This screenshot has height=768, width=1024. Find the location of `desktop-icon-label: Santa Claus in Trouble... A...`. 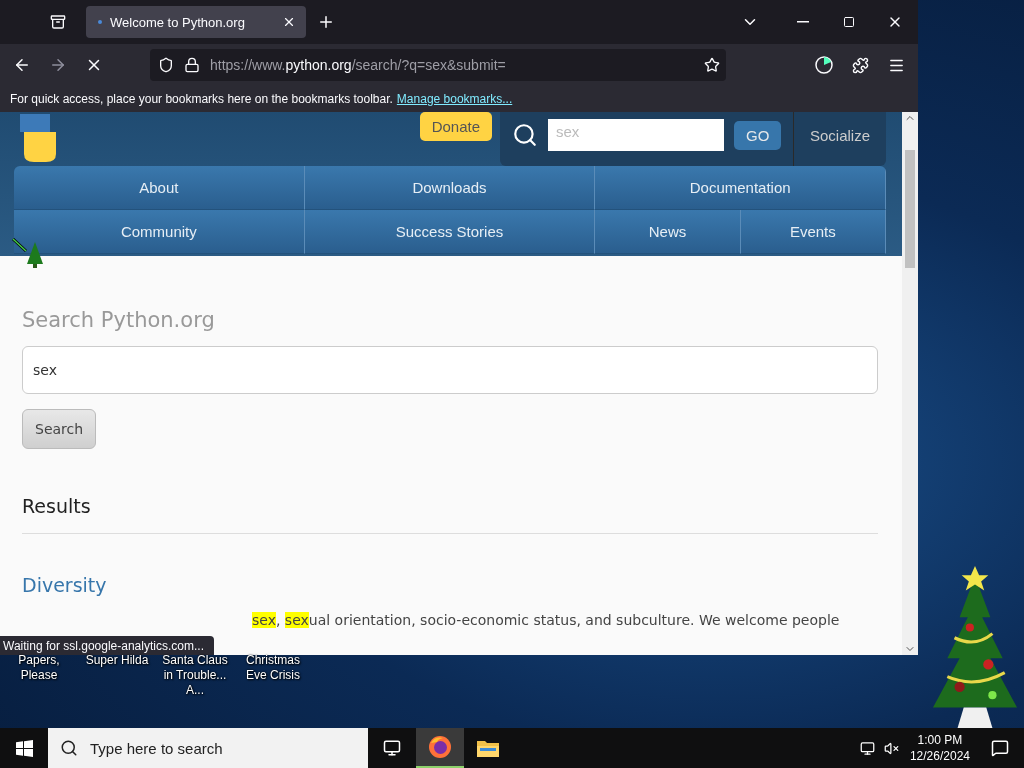

desktop-icon-label: Santa Claus in Trouble... A... is located at coordinates (195, 675).